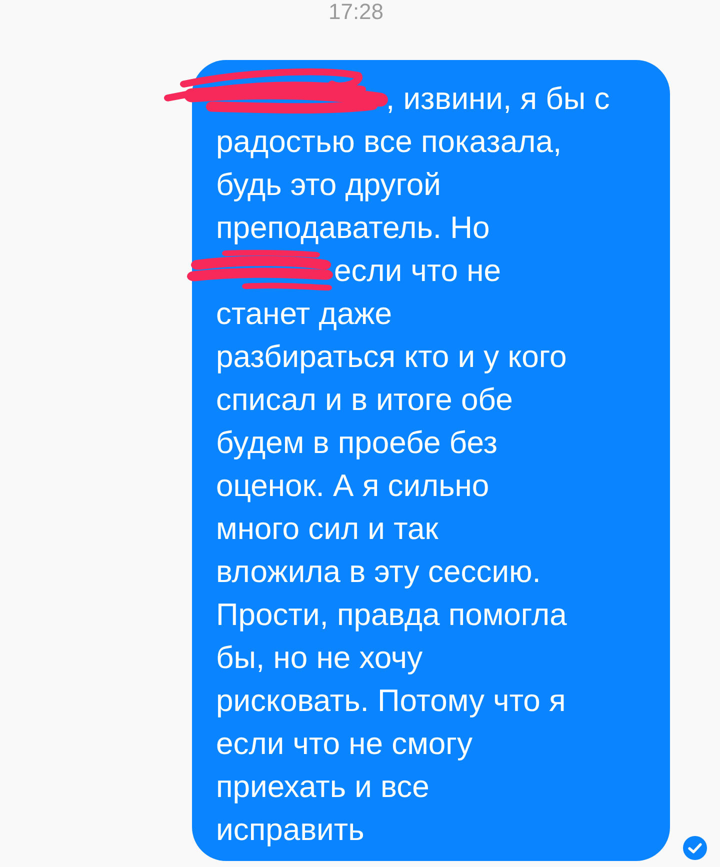 The height and width of the screenshot is (867, 720). What do you see at coordinates (417, 271) in the screenshot?
I see `message-text: если что не` at bounding box center [417, 271].